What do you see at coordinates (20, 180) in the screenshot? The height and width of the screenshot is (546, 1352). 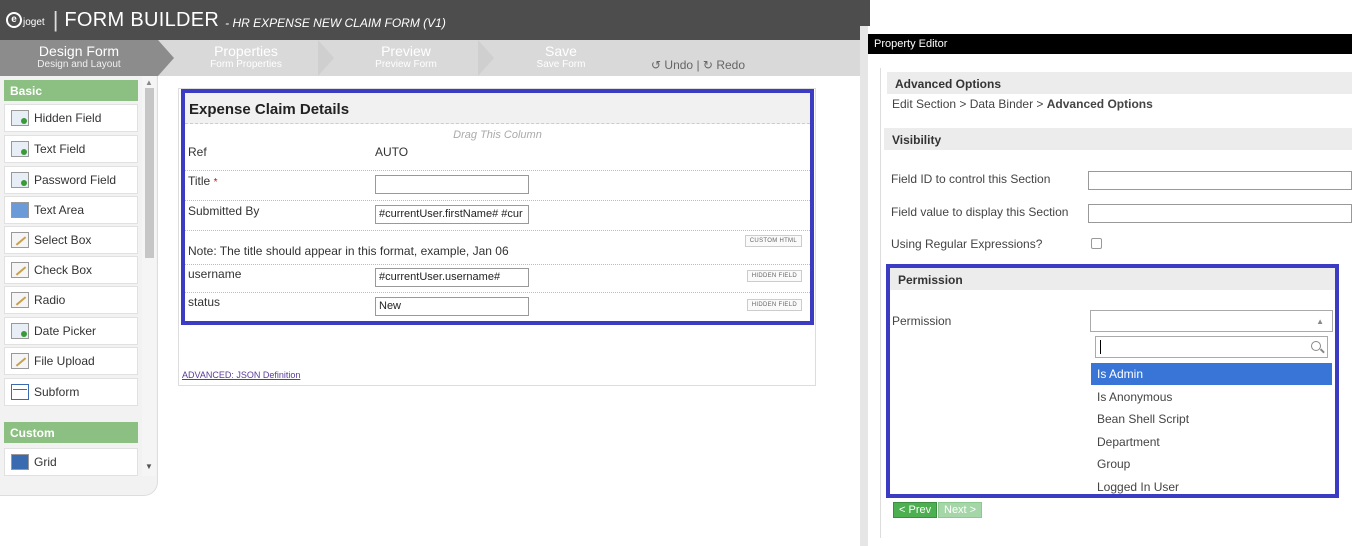 I see `password-field-icon` at bounding box center [20, 180].